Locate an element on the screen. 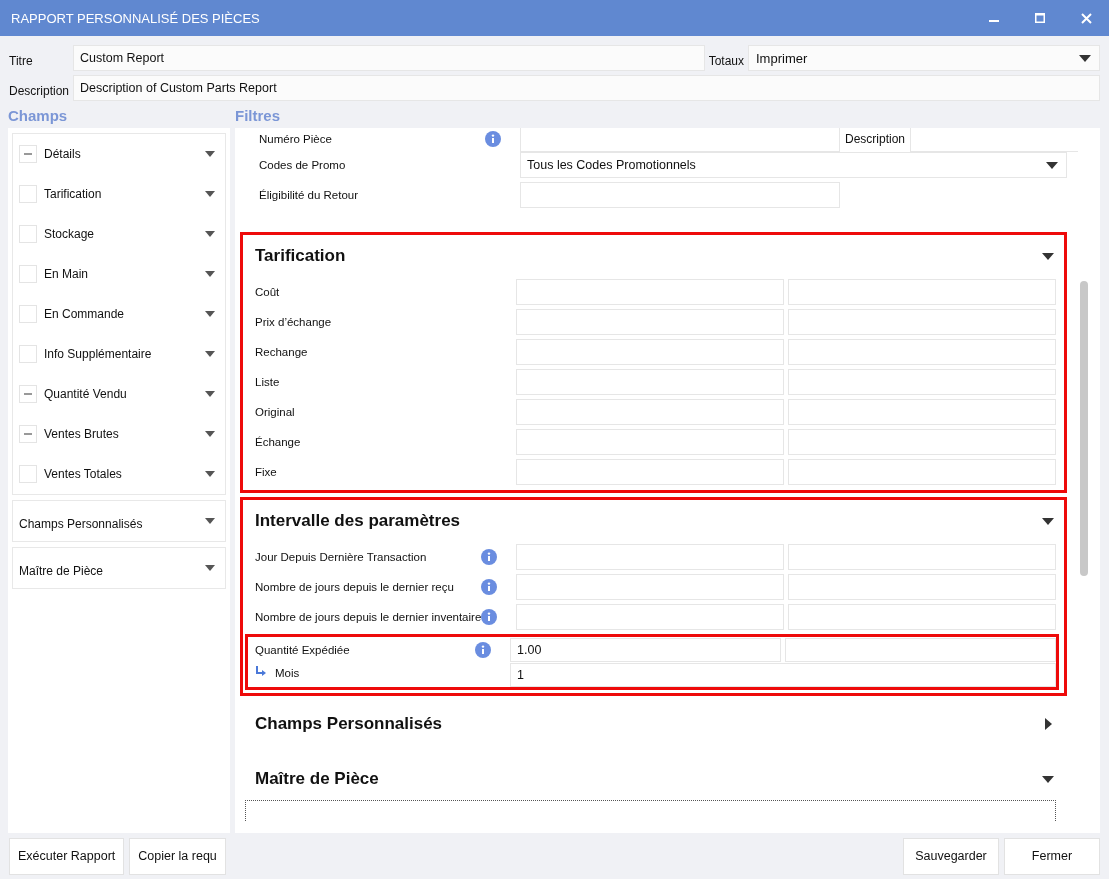 The height and width of the screenshot is (879, 1109). filter-label: Mois is located at coordinates (287, 672).